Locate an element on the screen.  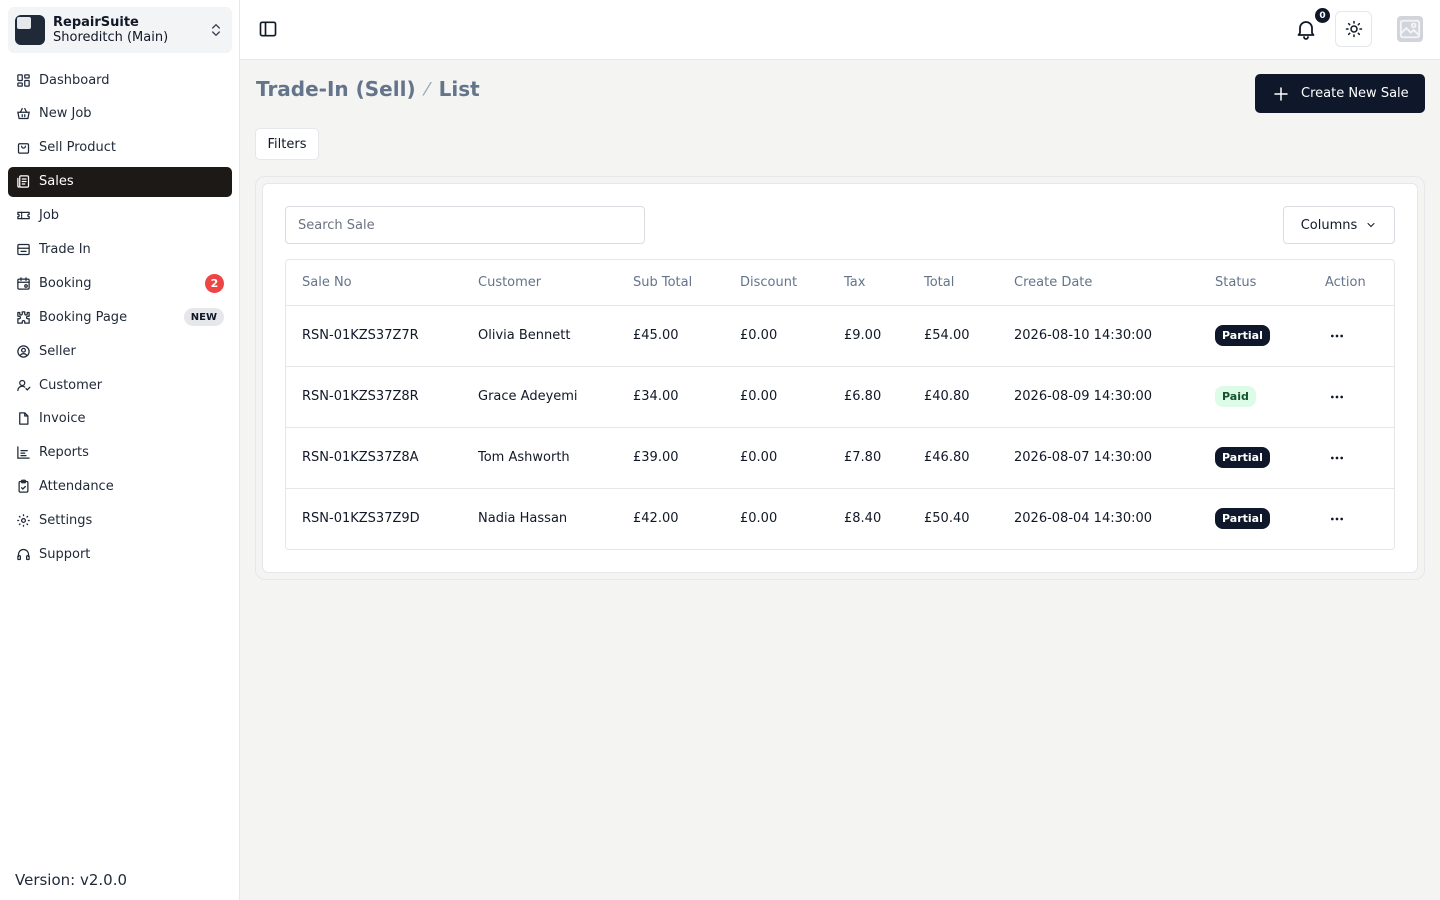
create-new-sale-label: Create New Sale is located at coordinates (1355, 93).